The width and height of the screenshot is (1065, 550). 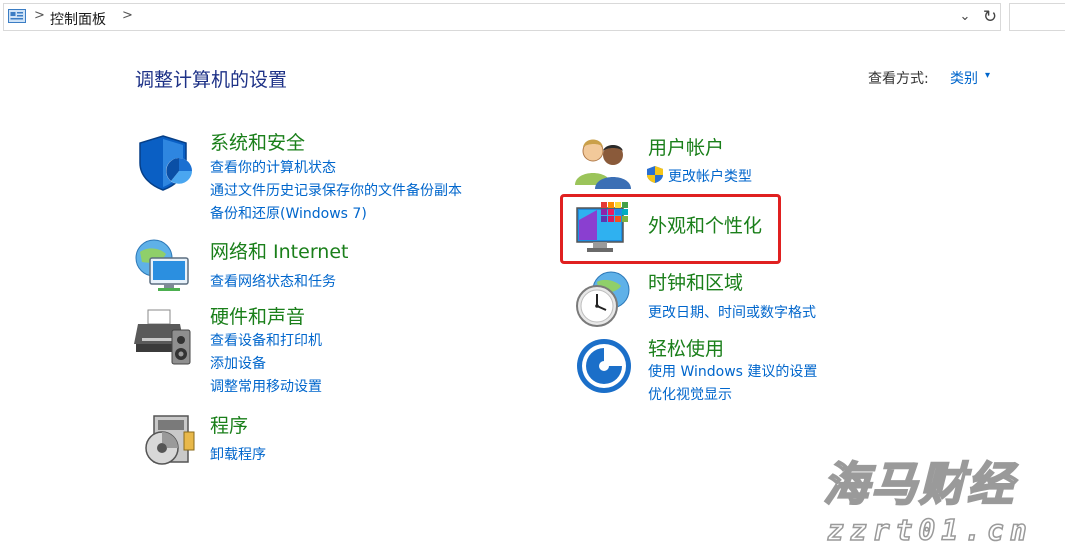 What do you see at coordinates (163, 265) in the screenshot?
I see `network-globe-icon` at bounding box center [163, 265].